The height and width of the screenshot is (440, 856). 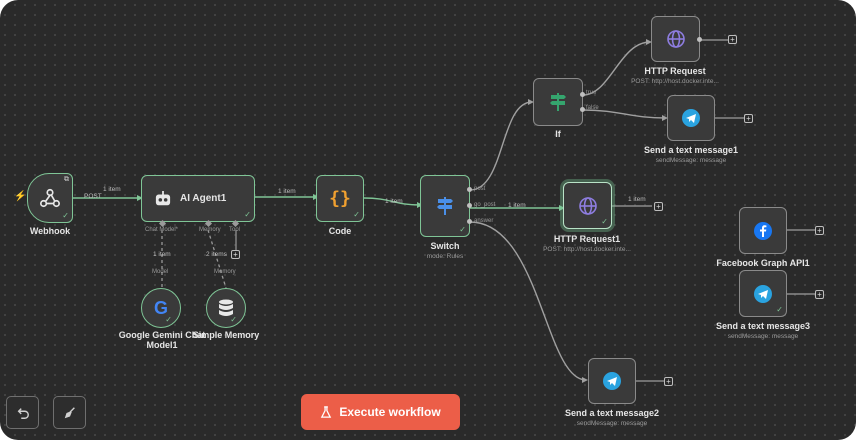 What do you see at coordinates (217, 259) in the screenshot?
I see `edge-memory-agent` at bounding box center [217, 259].